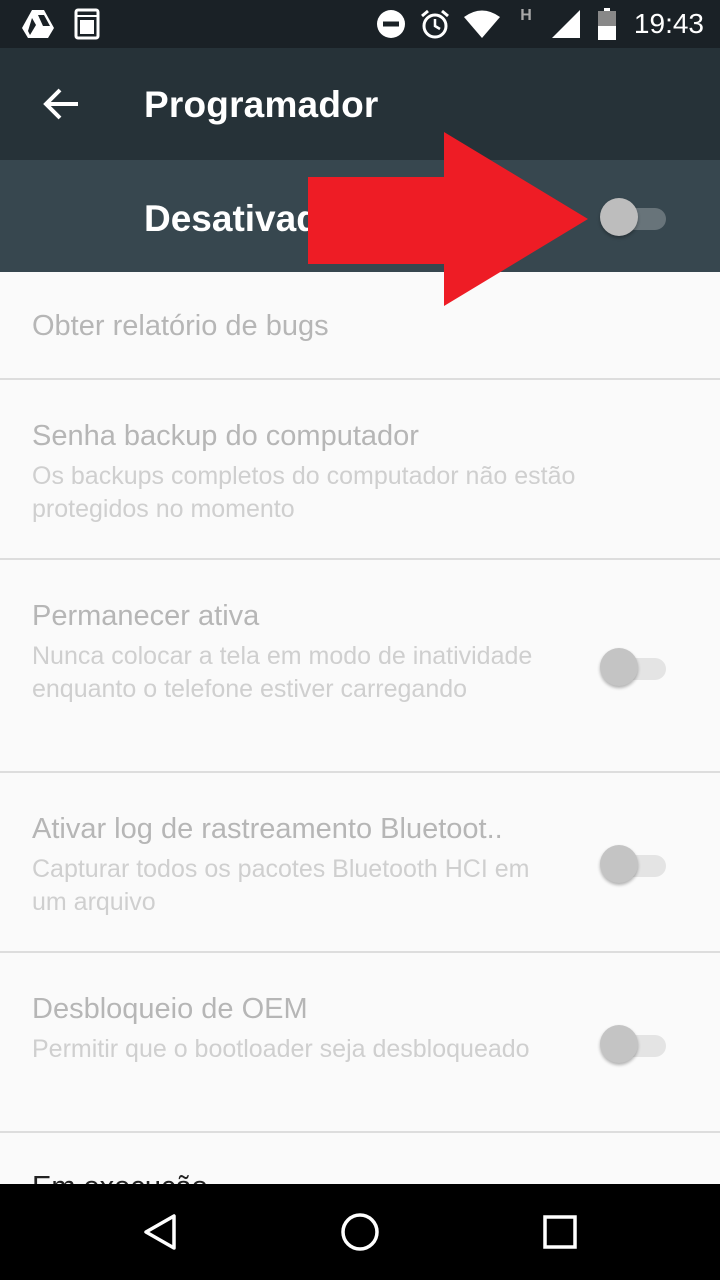 The image size is (720, 1280). I want to click on list-item-title: Obter relatório de bugs, so click(180, 326).